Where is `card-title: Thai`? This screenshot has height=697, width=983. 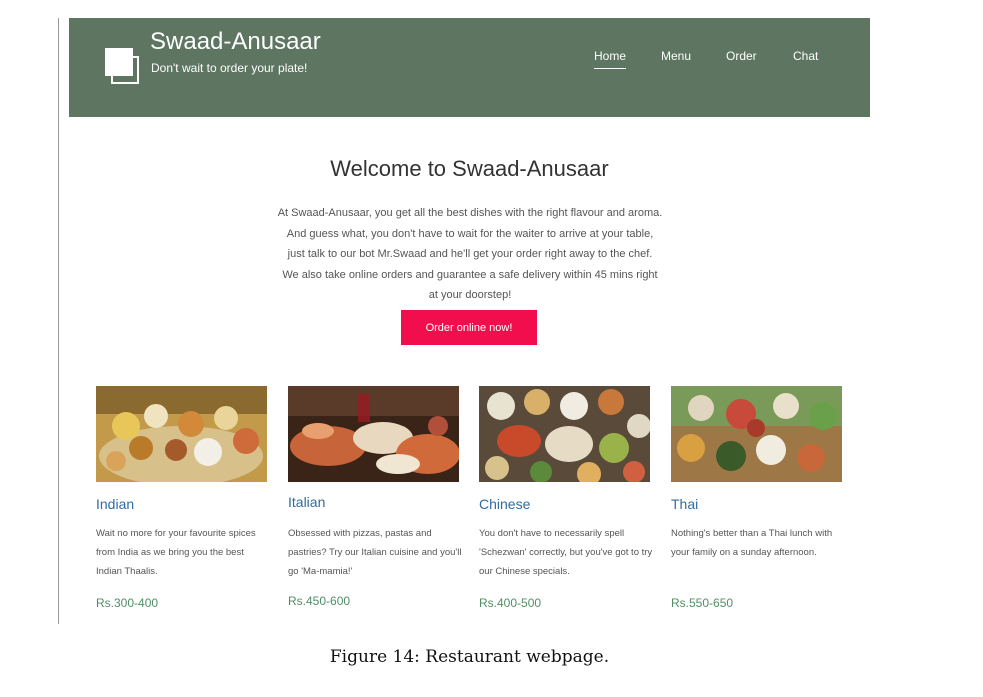 card-title: Thai is located at coordinates (684, 504).